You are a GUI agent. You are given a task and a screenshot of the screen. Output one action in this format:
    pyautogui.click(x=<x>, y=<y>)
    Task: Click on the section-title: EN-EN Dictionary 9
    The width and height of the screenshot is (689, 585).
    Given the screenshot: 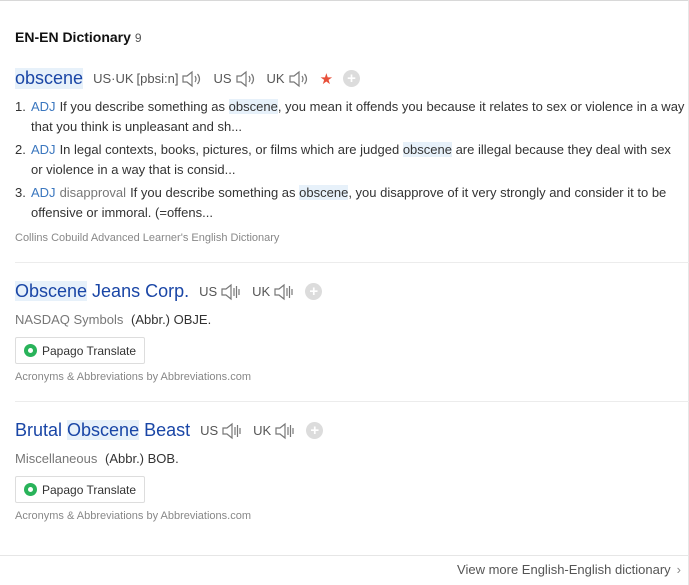 What is the action you would take?
    pyautogui.click(x=78, y=37)
    